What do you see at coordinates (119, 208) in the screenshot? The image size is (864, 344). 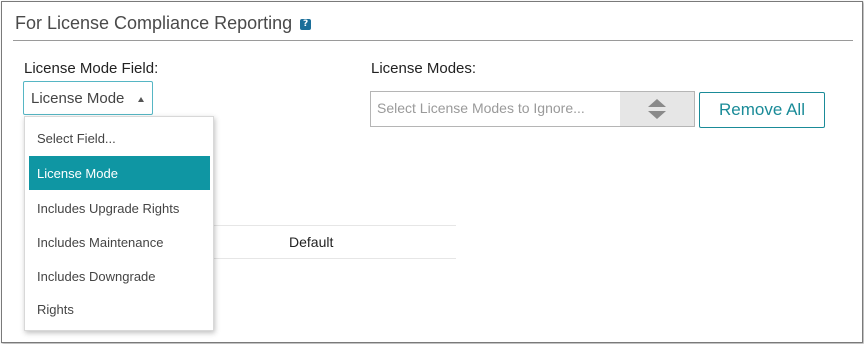 I see `dropdown-option-includes-upgrade-rights: Includes Upgrade Rights` at bounding box center [119, 208].